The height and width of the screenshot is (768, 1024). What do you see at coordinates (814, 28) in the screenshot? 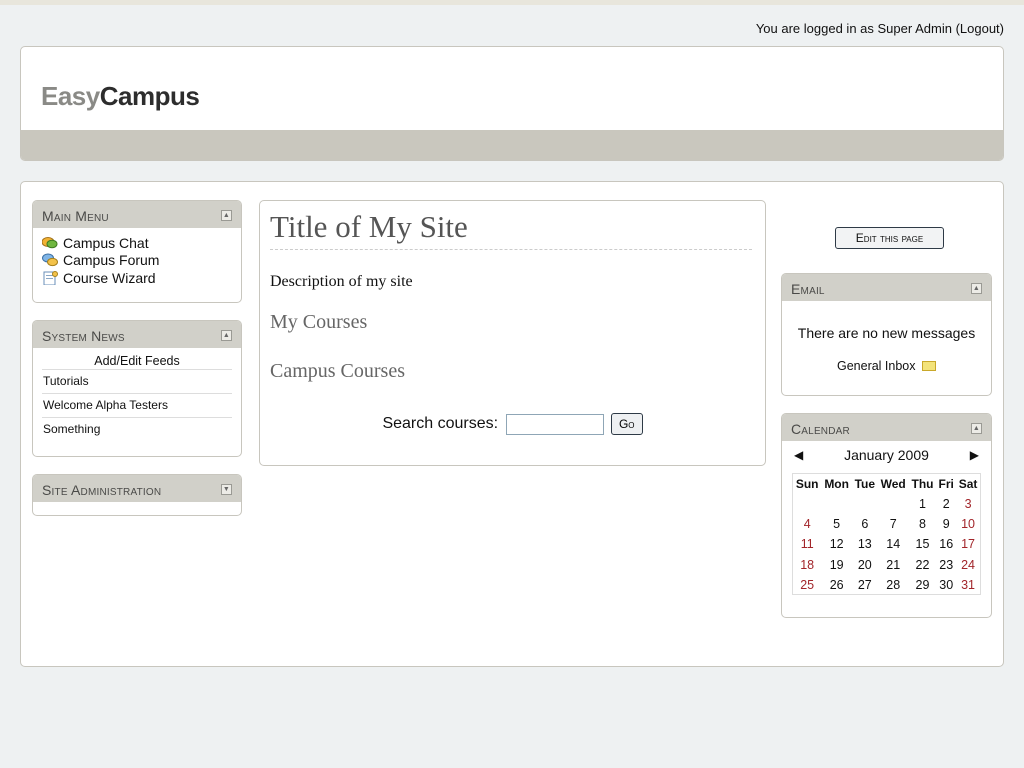
I see `login-prefix: You are logged in as` at bounding box center [814, 28].